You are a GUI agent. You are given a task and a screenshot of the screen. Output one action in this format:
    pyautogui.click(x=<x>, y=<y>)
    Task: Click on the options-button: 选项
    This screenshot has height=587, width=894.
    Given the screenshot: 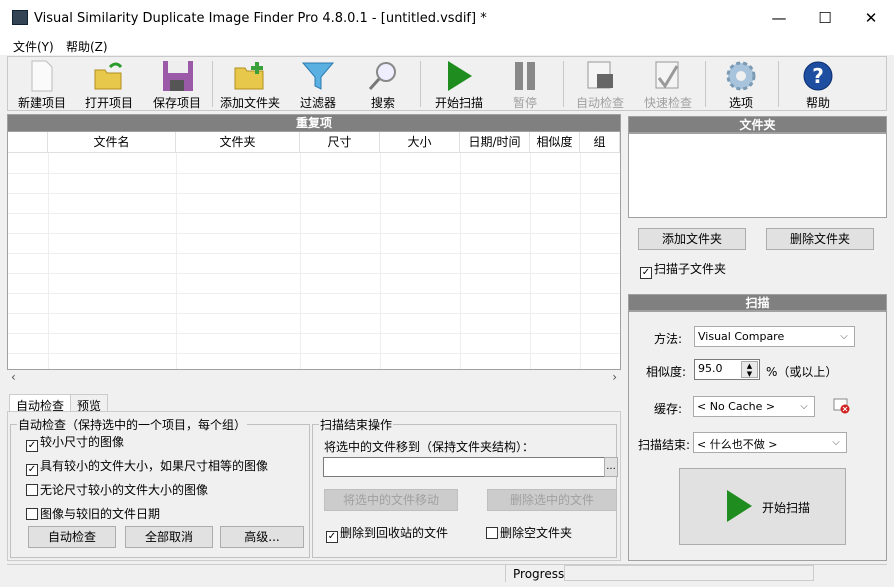 What is the action you would take?
    pyautogui.click(x=741, y=84)
    